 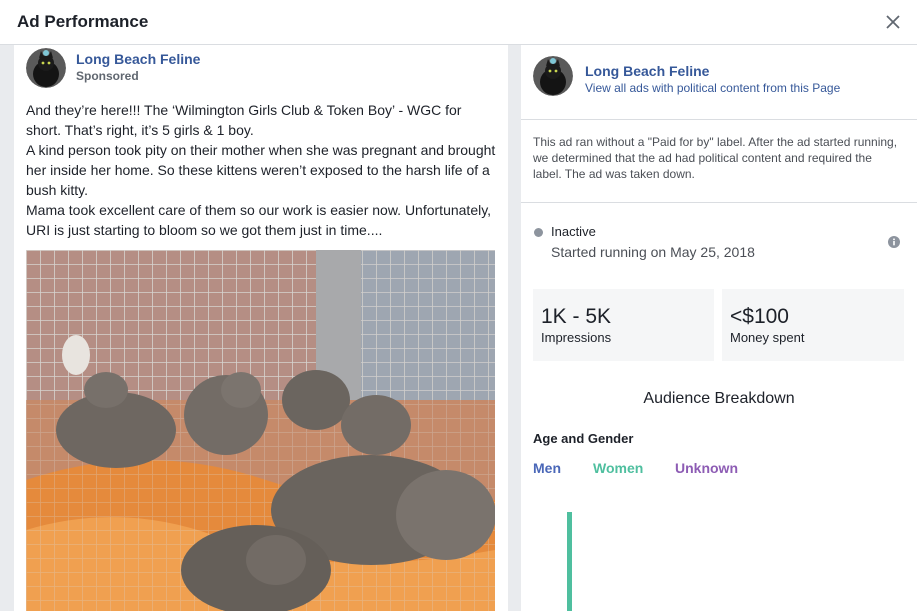 I want to click on women-bar, so click(x=569, y=561).